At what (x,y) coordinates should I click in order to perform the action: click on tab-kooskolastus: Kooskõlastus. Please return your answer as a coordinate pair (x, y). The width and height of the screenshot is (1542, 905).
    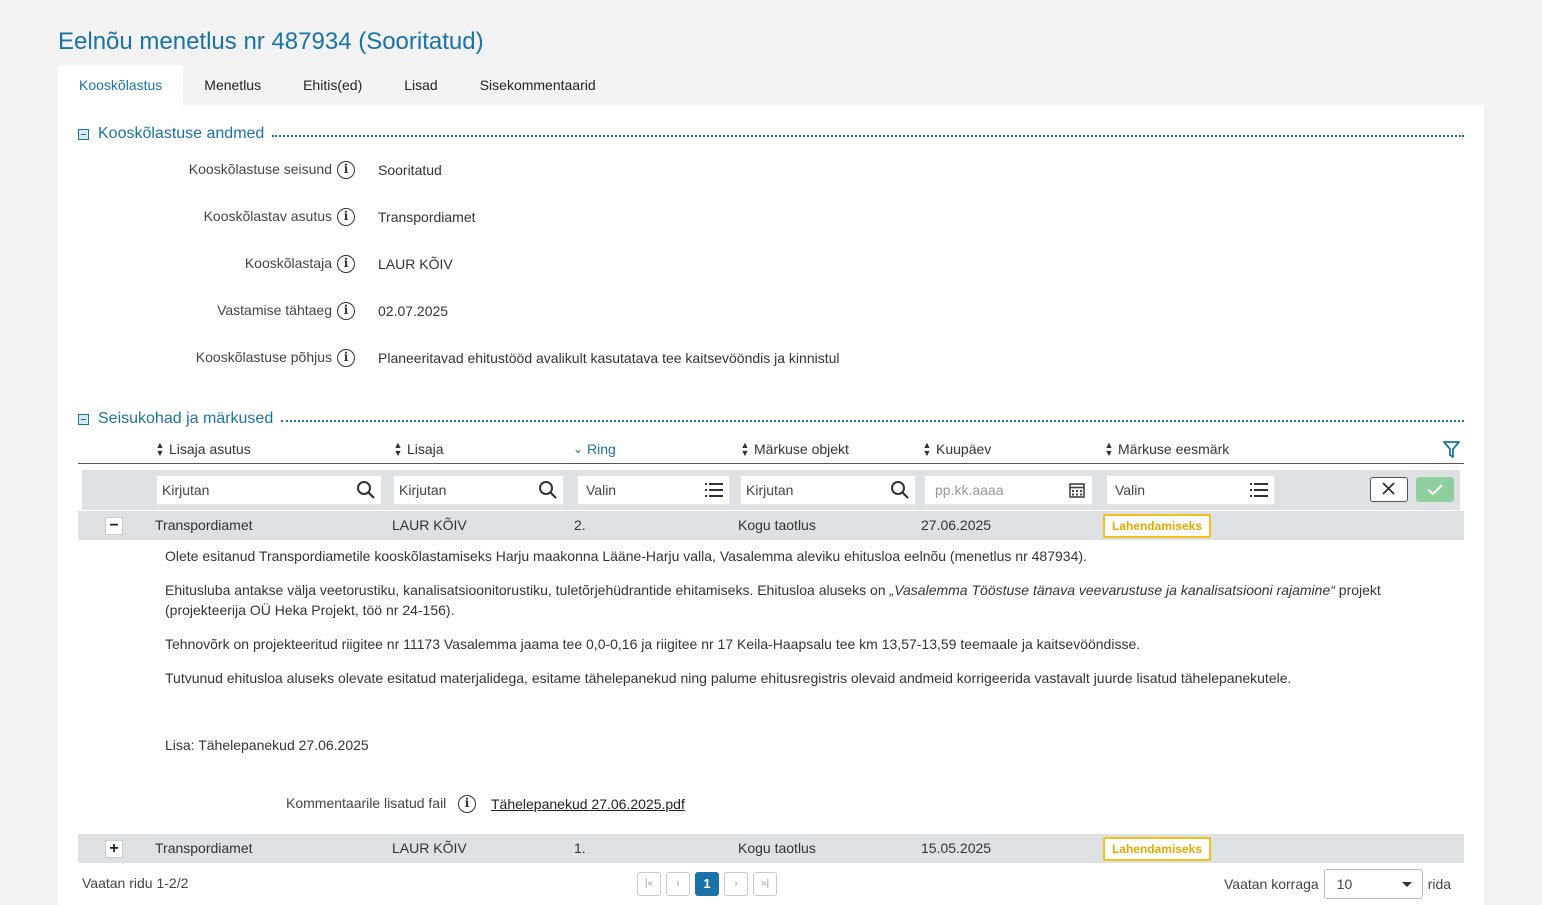
    Looking at the image, I should click on (121, 85).